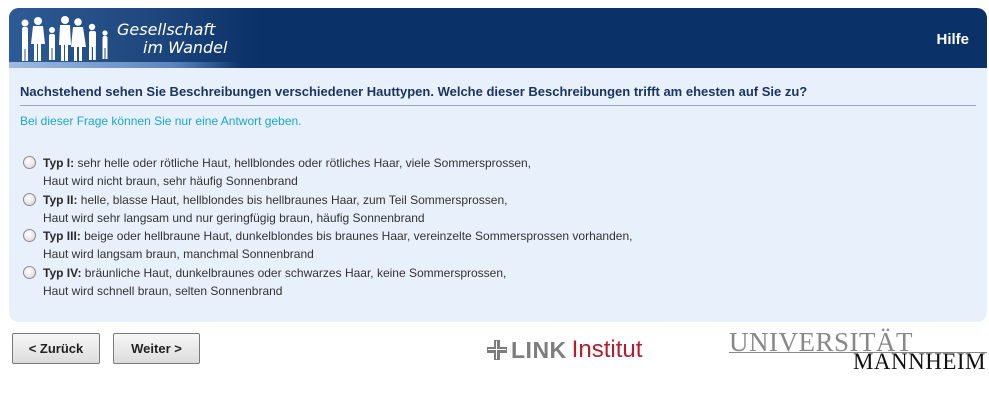 This screenshot has width=989, height=410. I want to click on option-title: Typ III:, so click(62, 236).